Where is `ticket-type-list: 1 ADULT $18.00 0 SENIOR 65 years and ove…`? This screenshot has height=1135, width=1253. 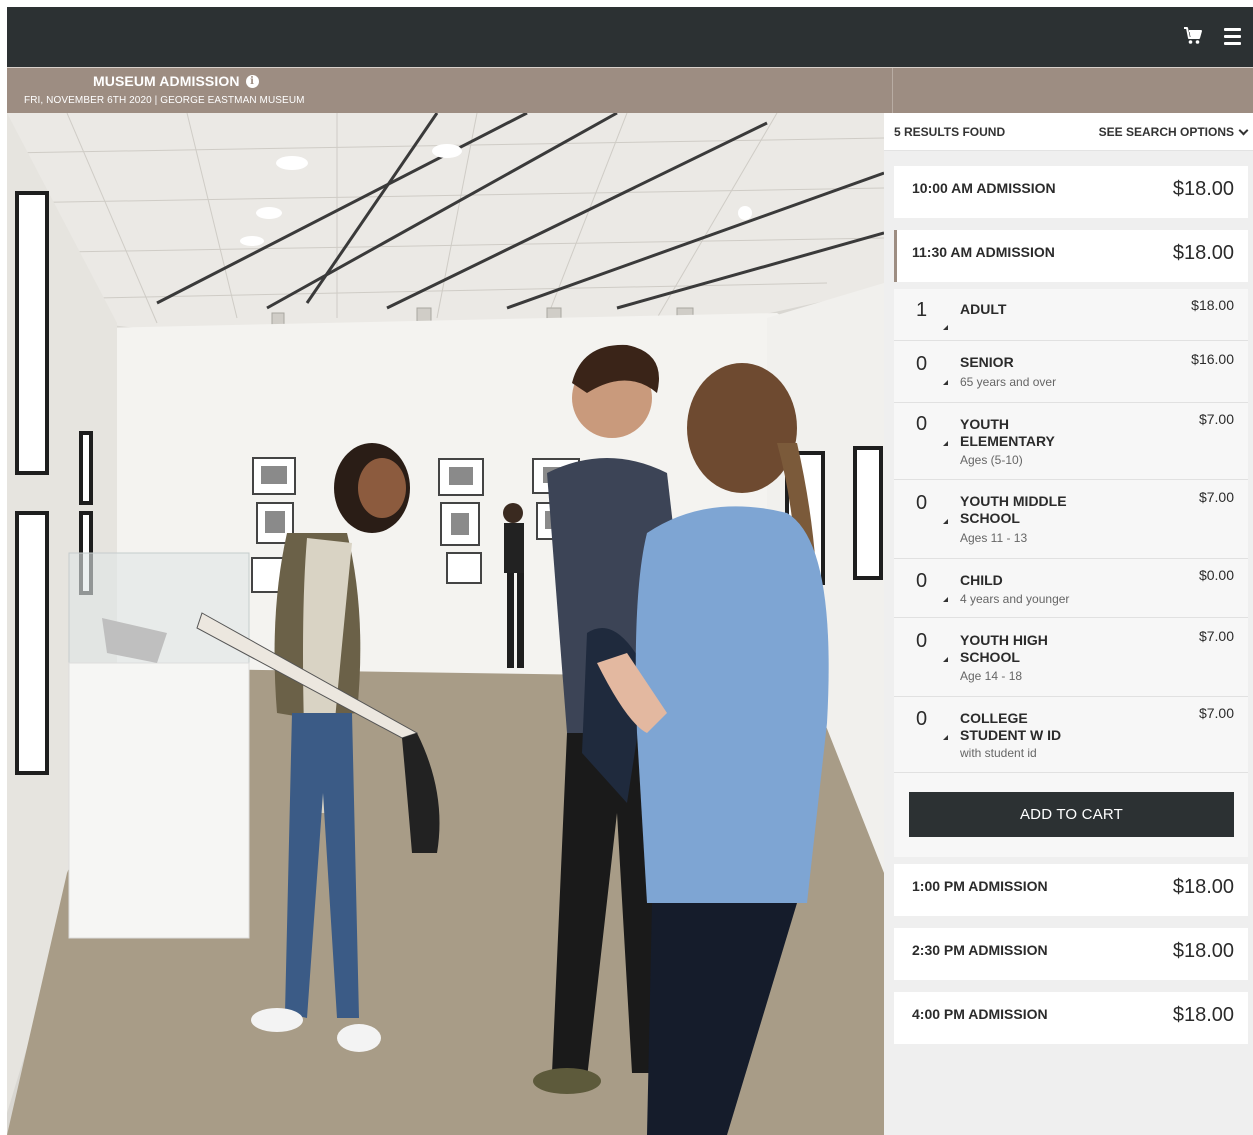
ticket-type-list: 1 ADULT $18.00 0 SENIOR 65 years and ove… is located at coordinates (1071, 531).